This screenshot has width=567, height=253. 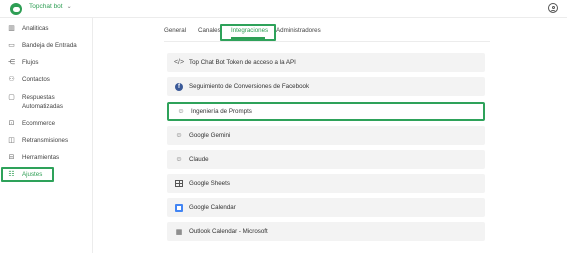 I want to click on integration-prompt-engineering: ☺ Ingeniería de Prompts, so click(x=326, y=111).